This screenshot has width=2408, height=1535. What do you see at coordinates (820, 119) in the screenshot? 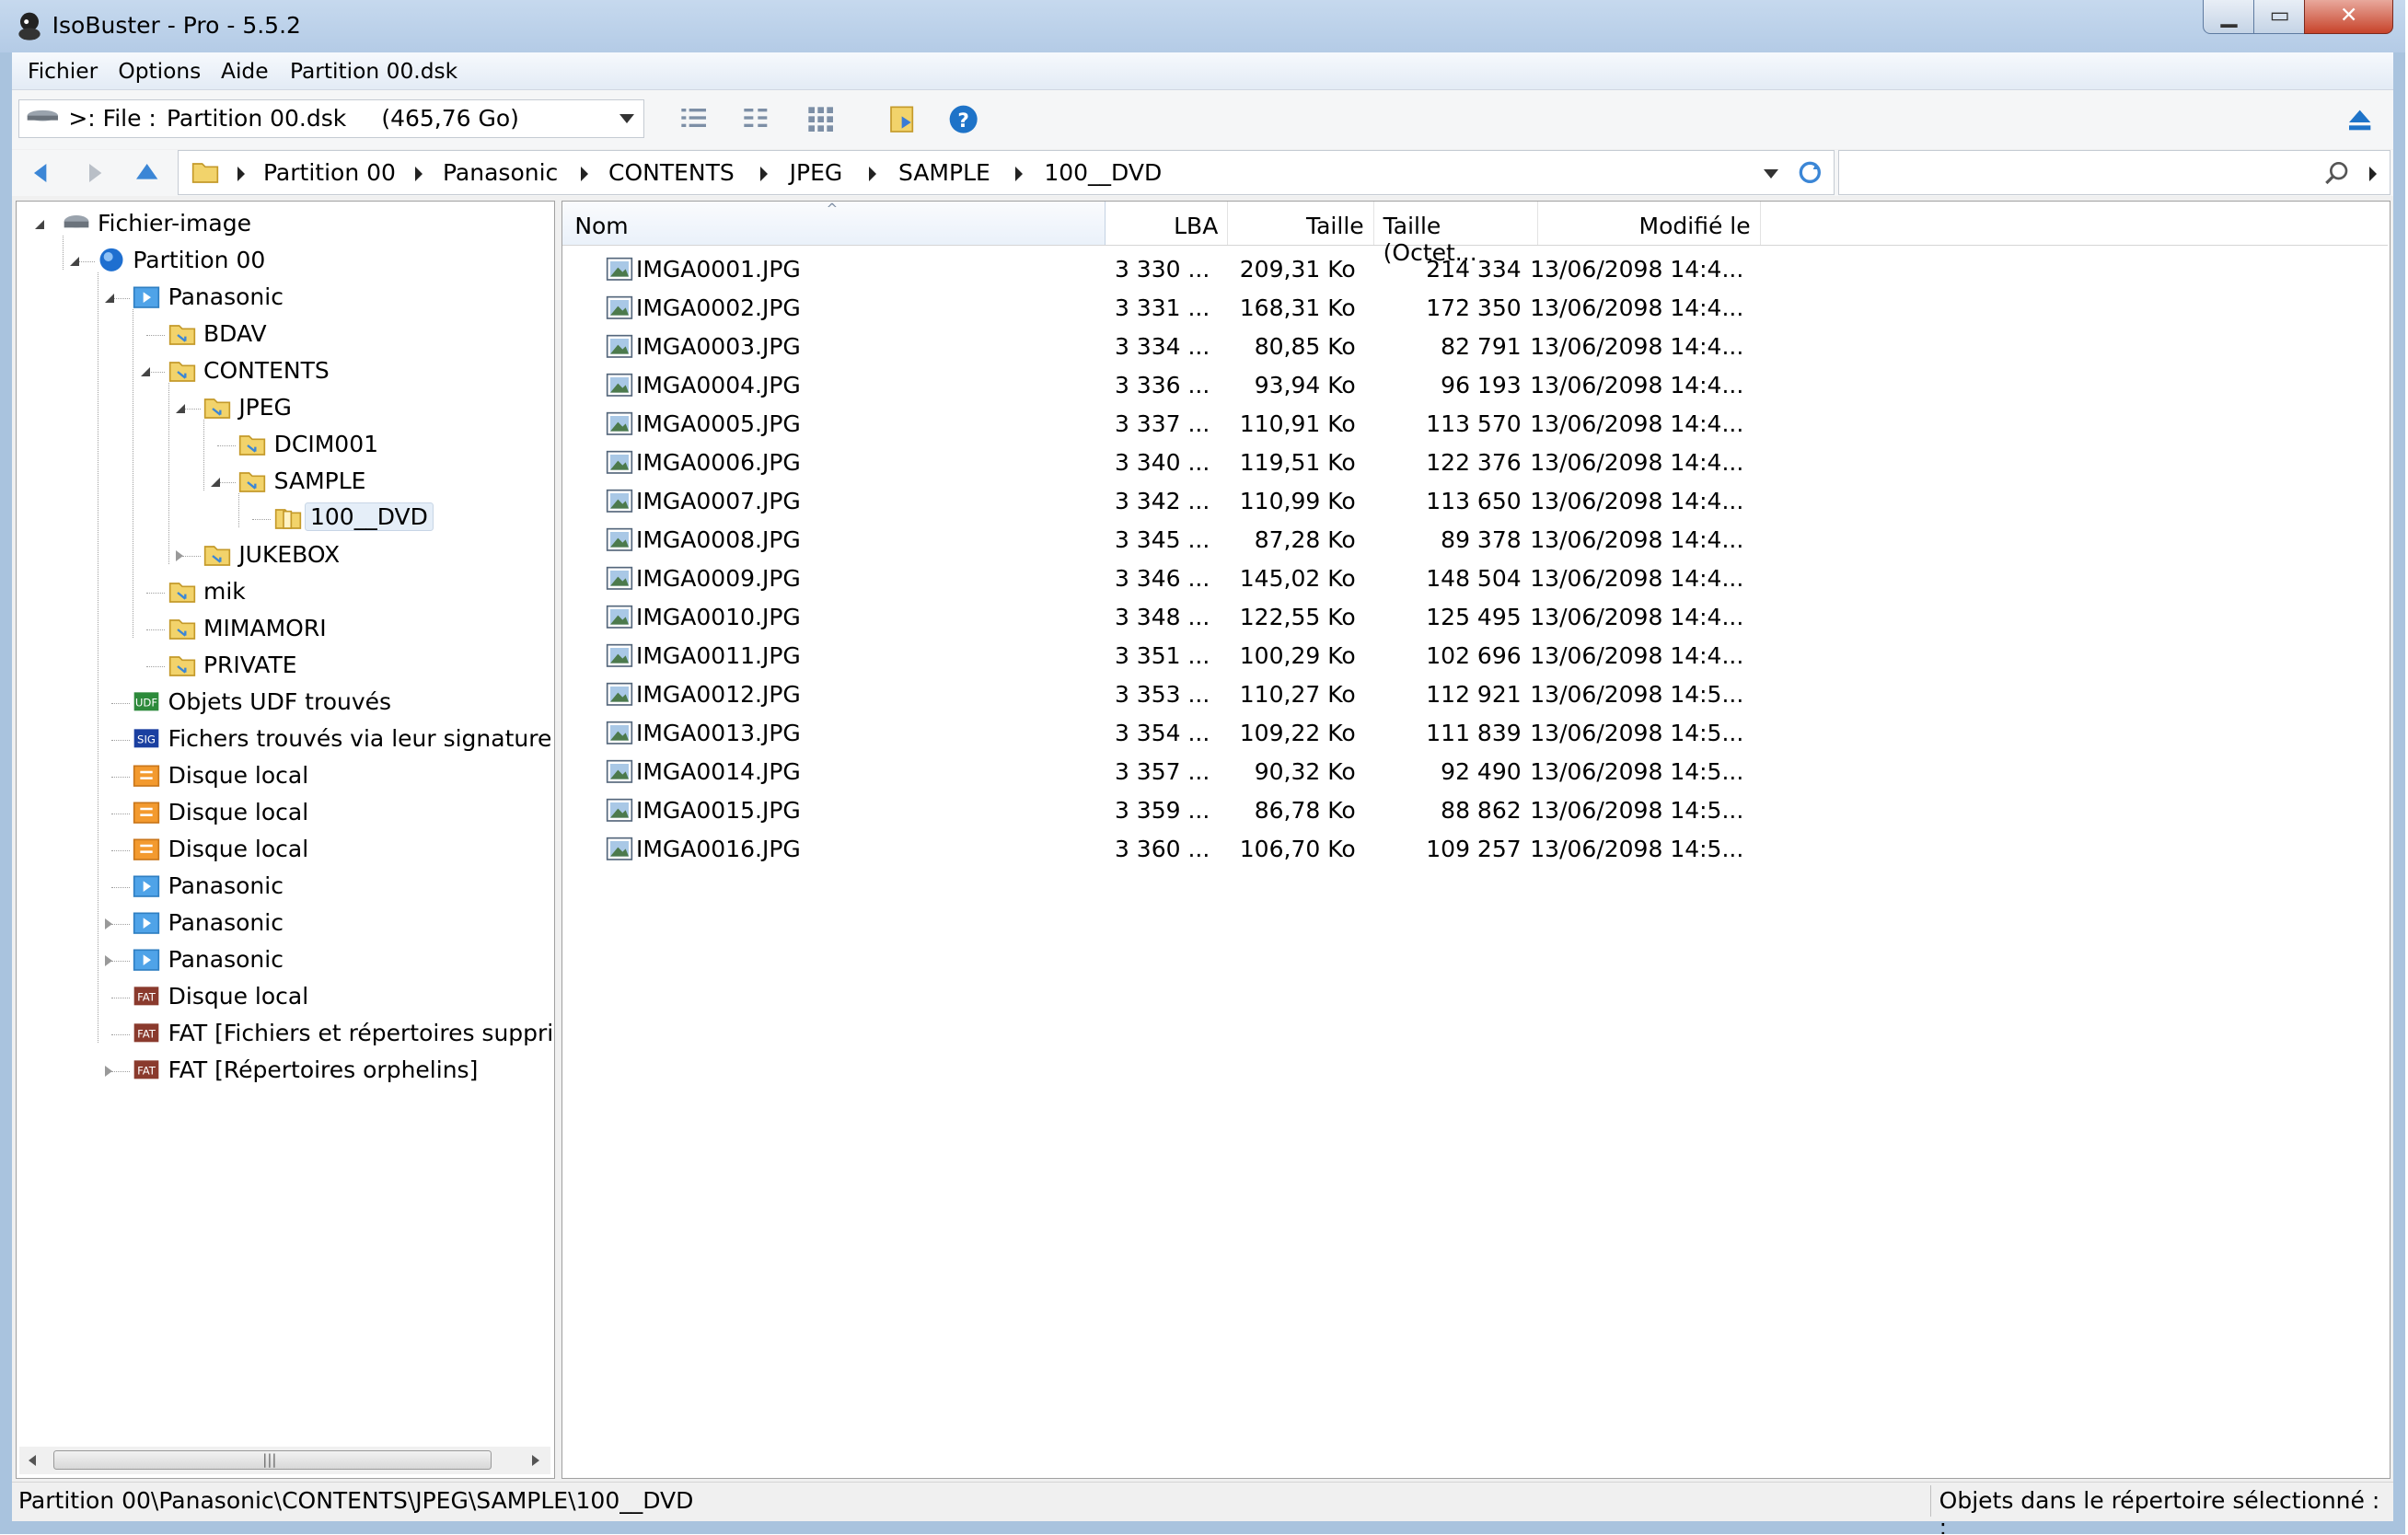
I see `icons-view-icon` at bounding box center [820, 119].